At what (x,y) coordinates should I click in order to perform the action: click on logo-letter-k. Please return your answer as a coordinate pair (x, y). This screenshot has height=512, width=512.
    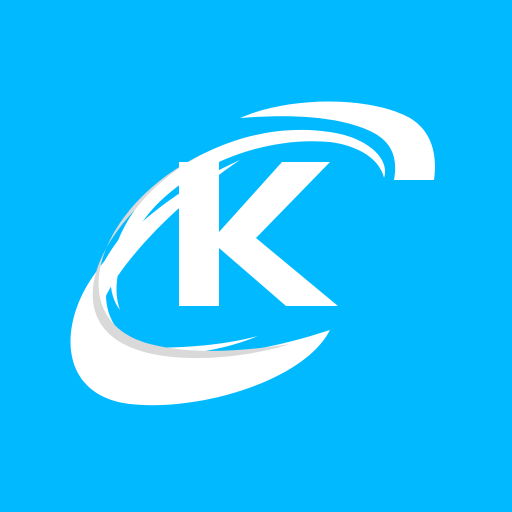
    Looking at the image, I should click on (258, 234).